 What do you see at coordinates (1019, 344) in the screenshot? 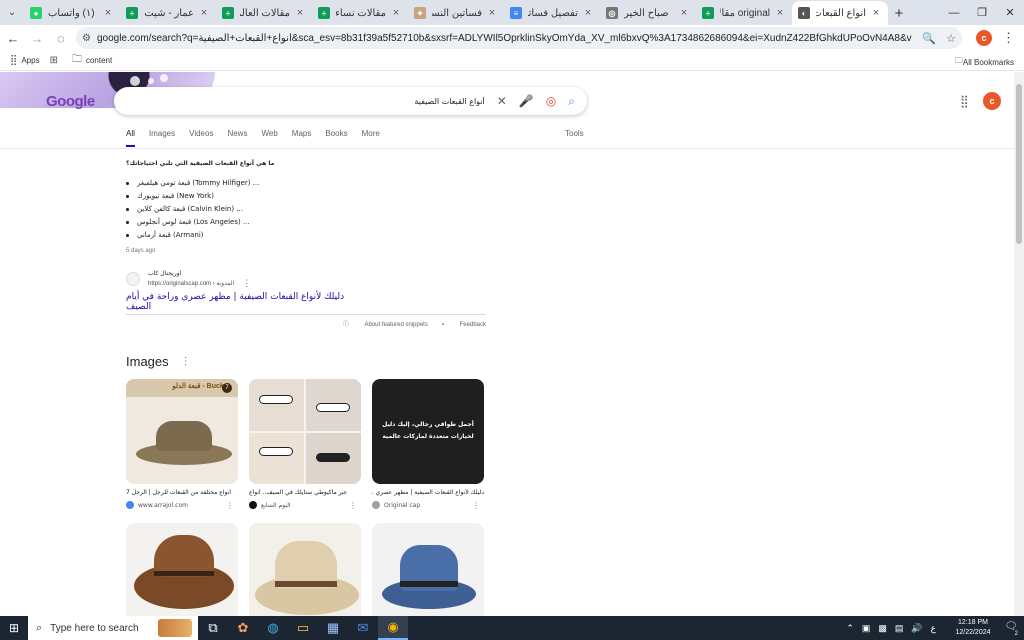
I see `page-scrollbar` at bounding box center [1019, 344].